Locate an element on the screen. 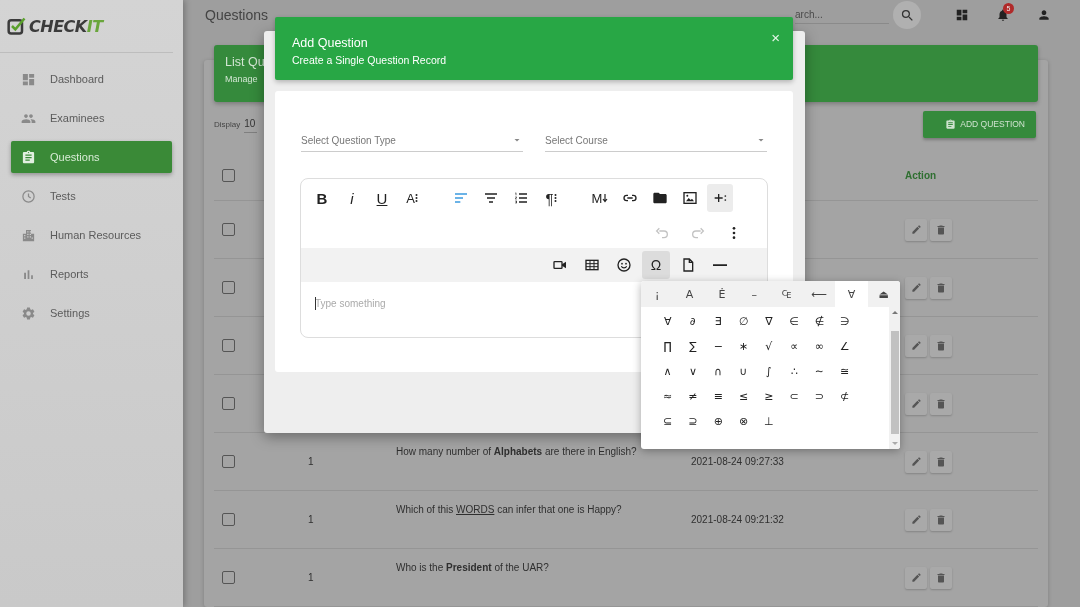 This screenshot has width=1080, height=607. plus-button is located at coordinates (720, 198).